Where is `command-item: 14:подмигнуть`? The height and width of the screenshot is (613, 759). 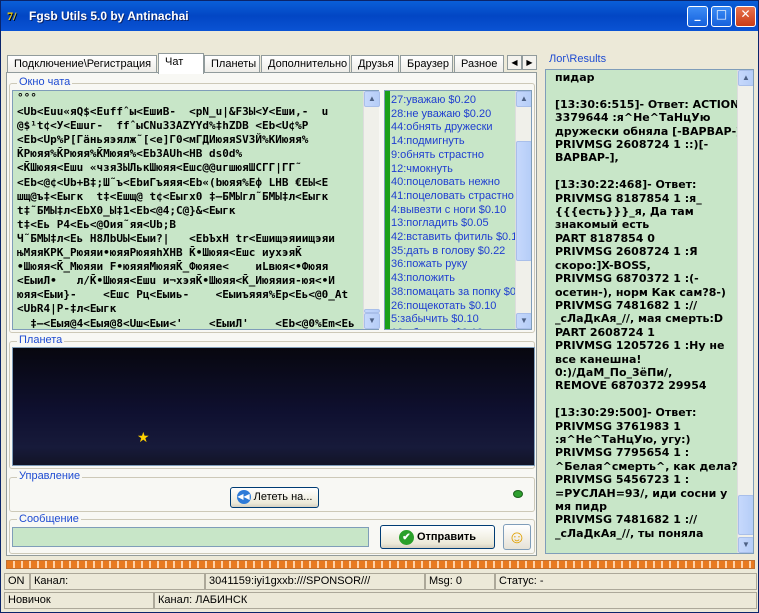 command-item: 14:подмигнуть is located at coordinates (453, 142).